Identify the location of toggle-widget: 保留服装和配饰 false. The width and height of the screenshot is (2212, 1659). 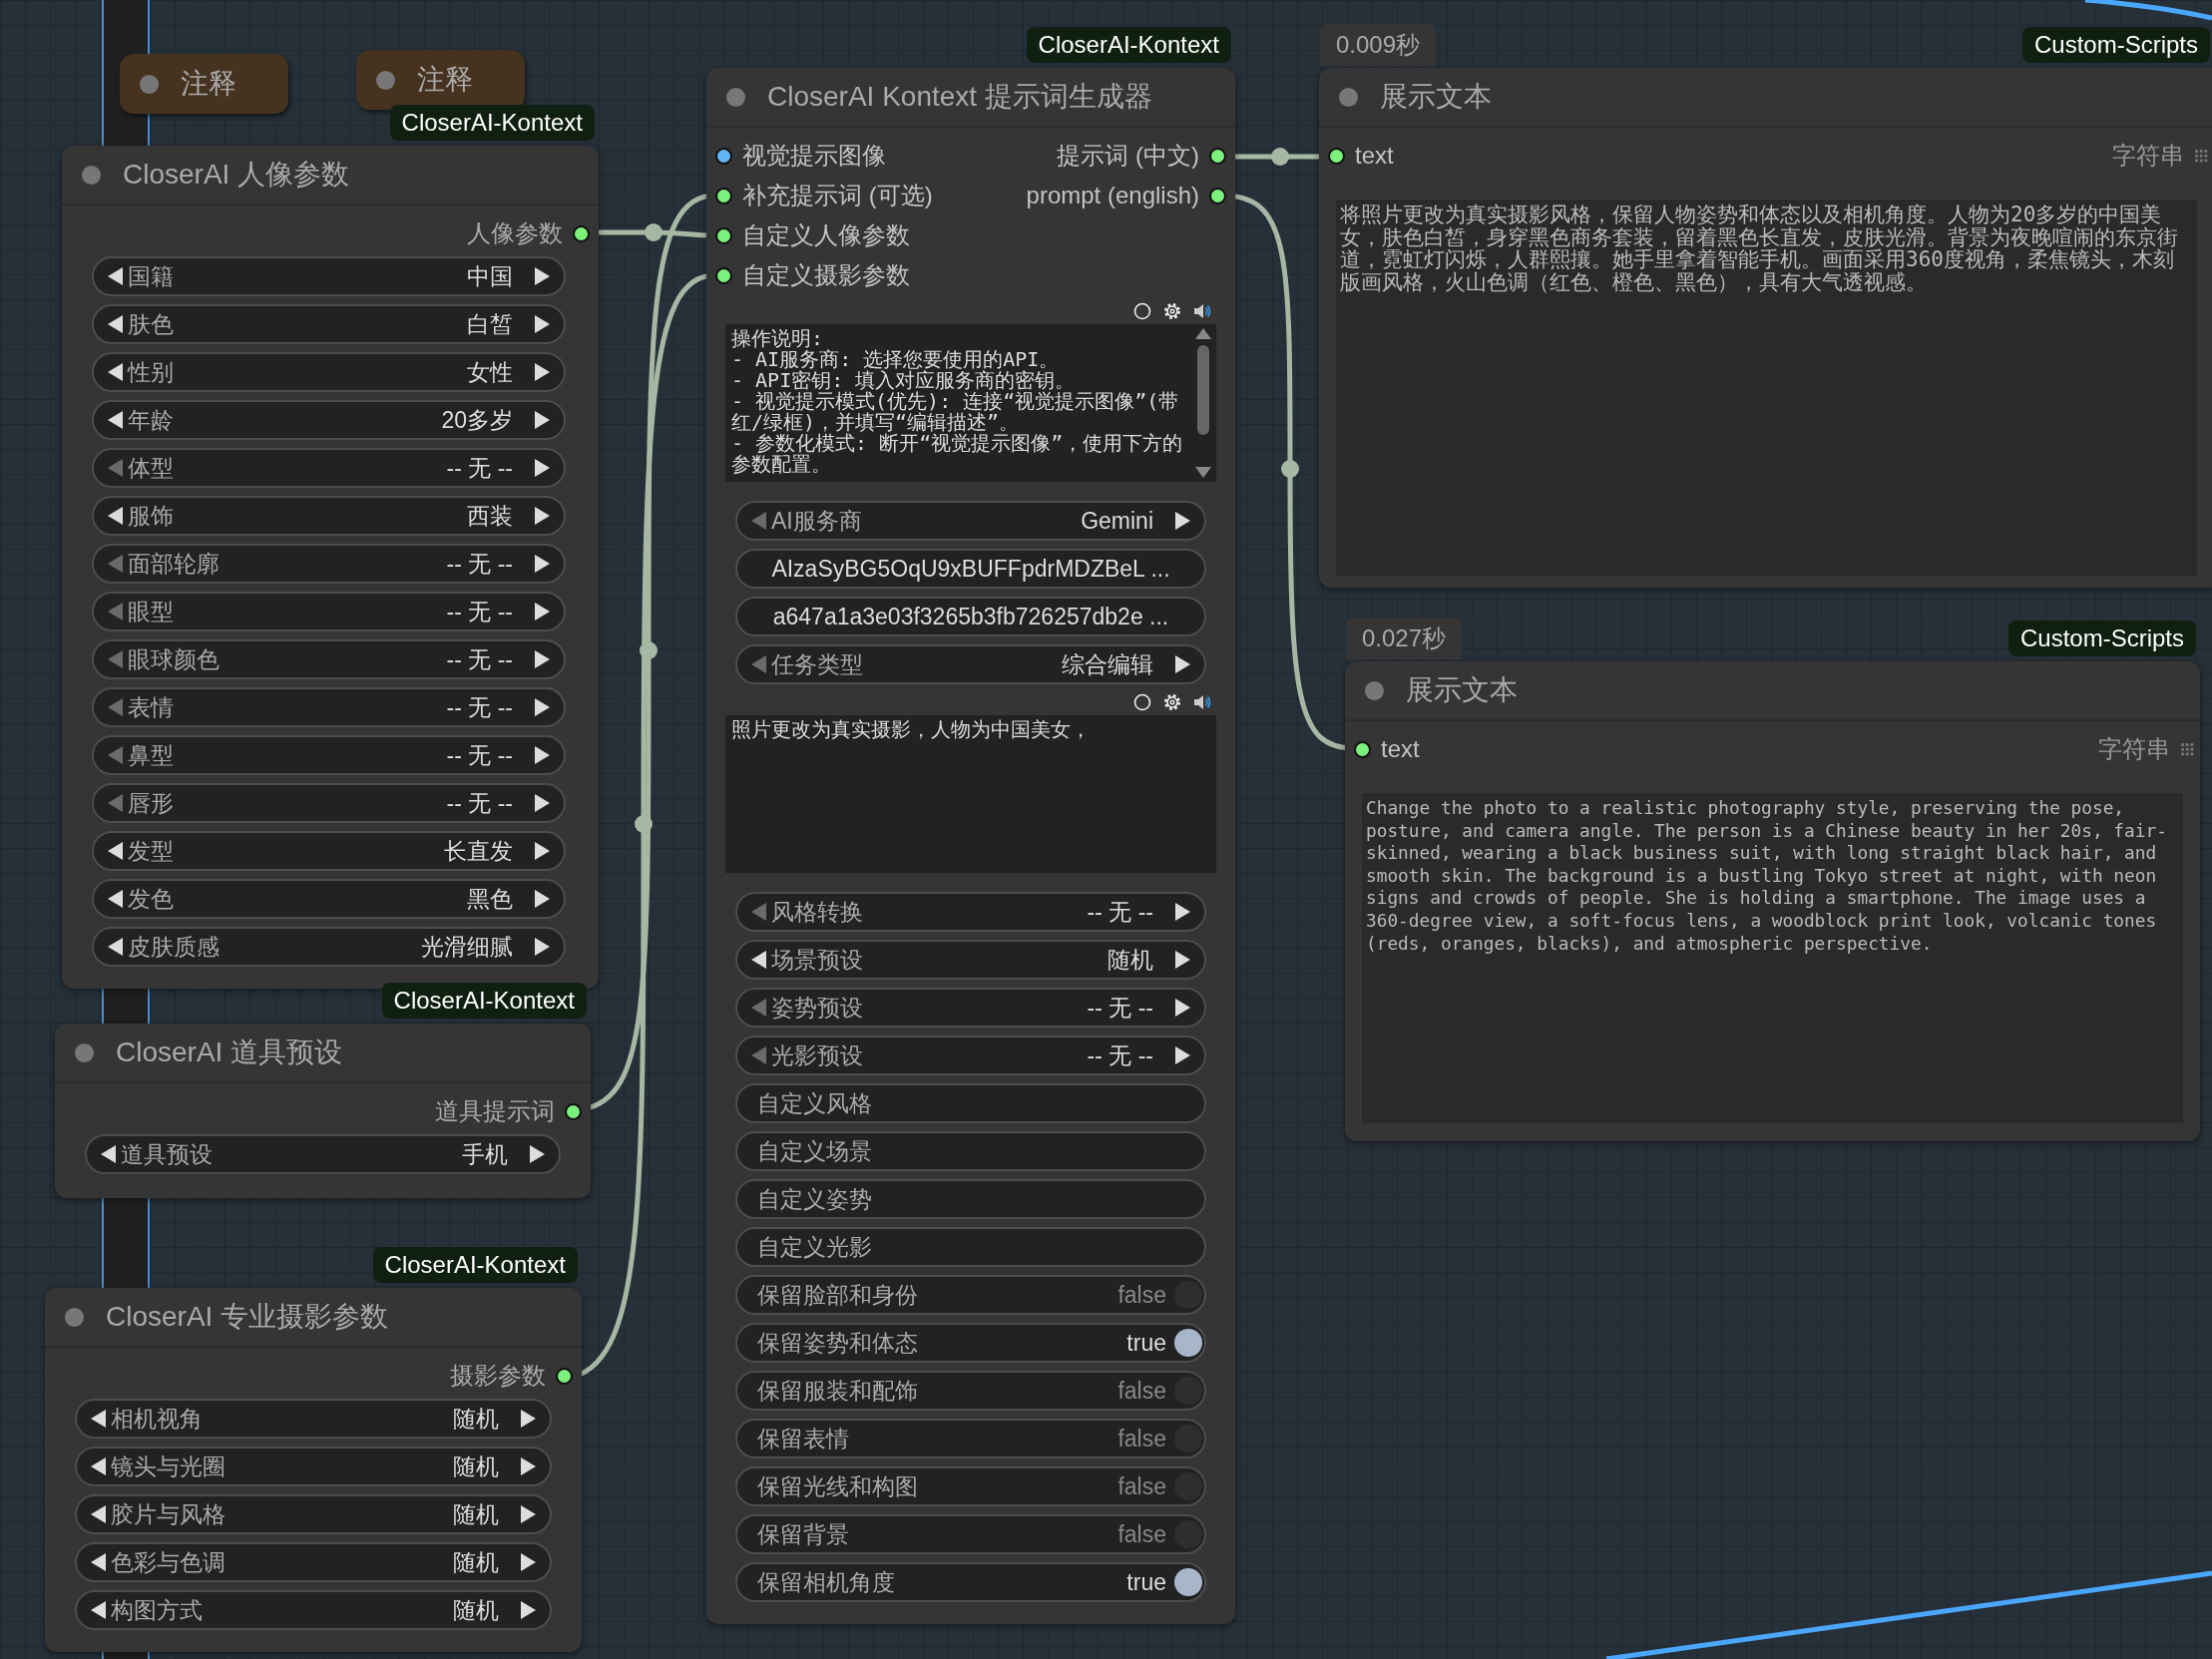
(971, 1391).